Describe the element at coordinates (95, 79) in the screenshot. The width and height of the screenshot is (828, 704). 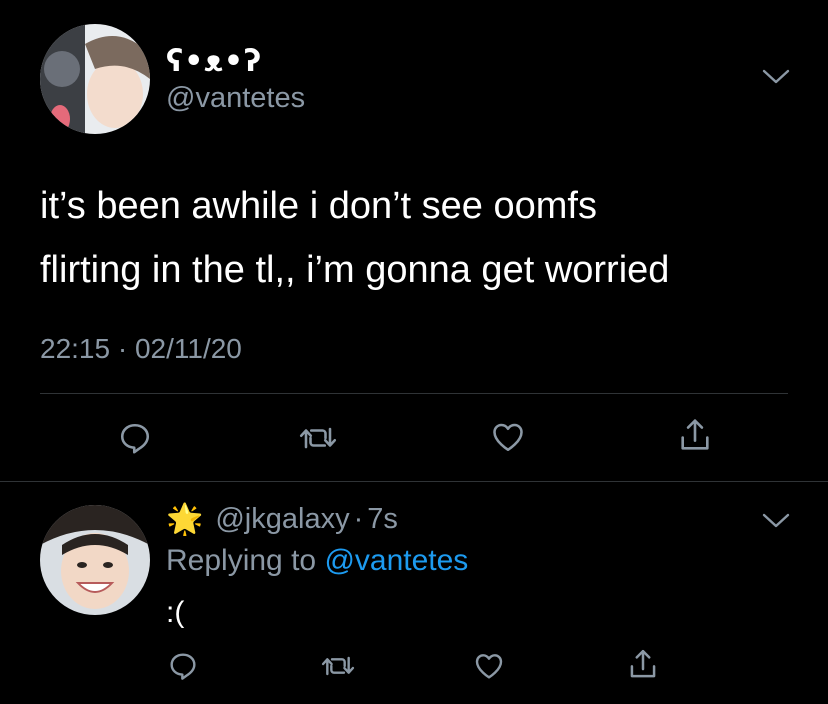
I see `author-avatar` at that location.